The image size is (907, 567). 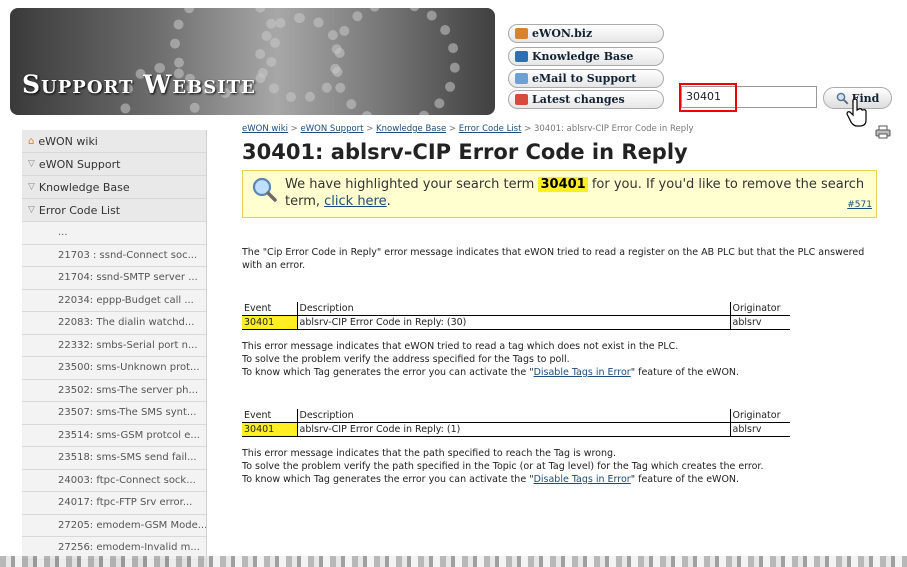 What do you see at coordinates (332, 129) in the screenshot?
I see `breadcrumb-link: eWON Support` at bounding box center [332, 129].